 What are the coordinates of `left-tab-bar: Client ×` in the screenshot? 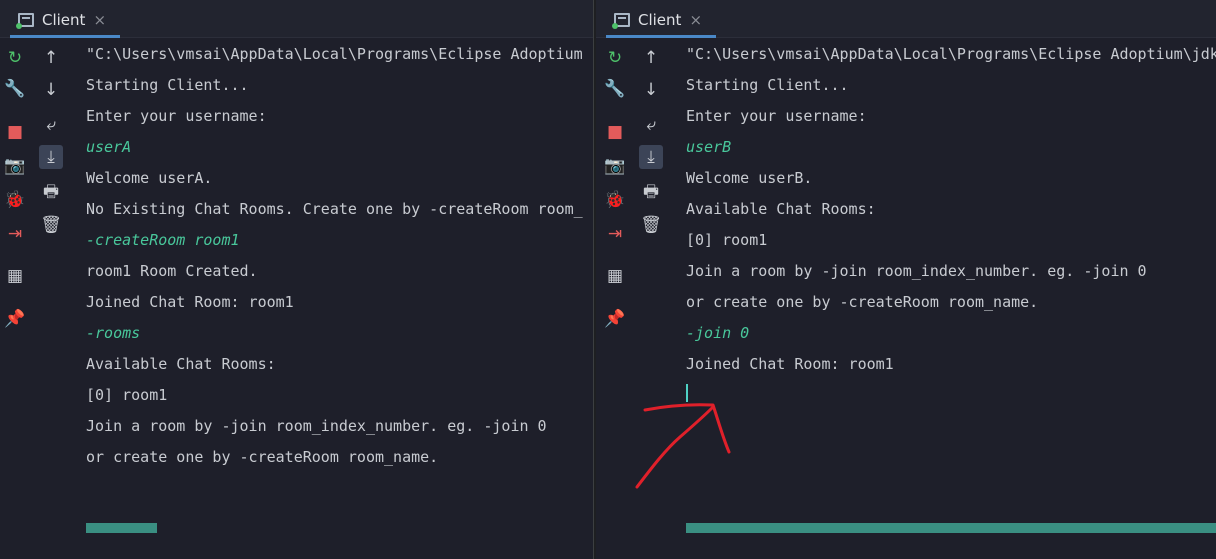 It's located at (296, 19).